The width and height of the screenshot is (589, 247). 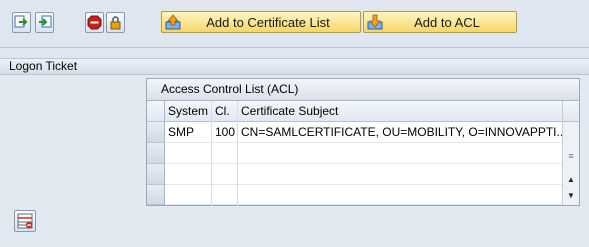 I want to click on copy-to-button, so click(x=21, y=22).